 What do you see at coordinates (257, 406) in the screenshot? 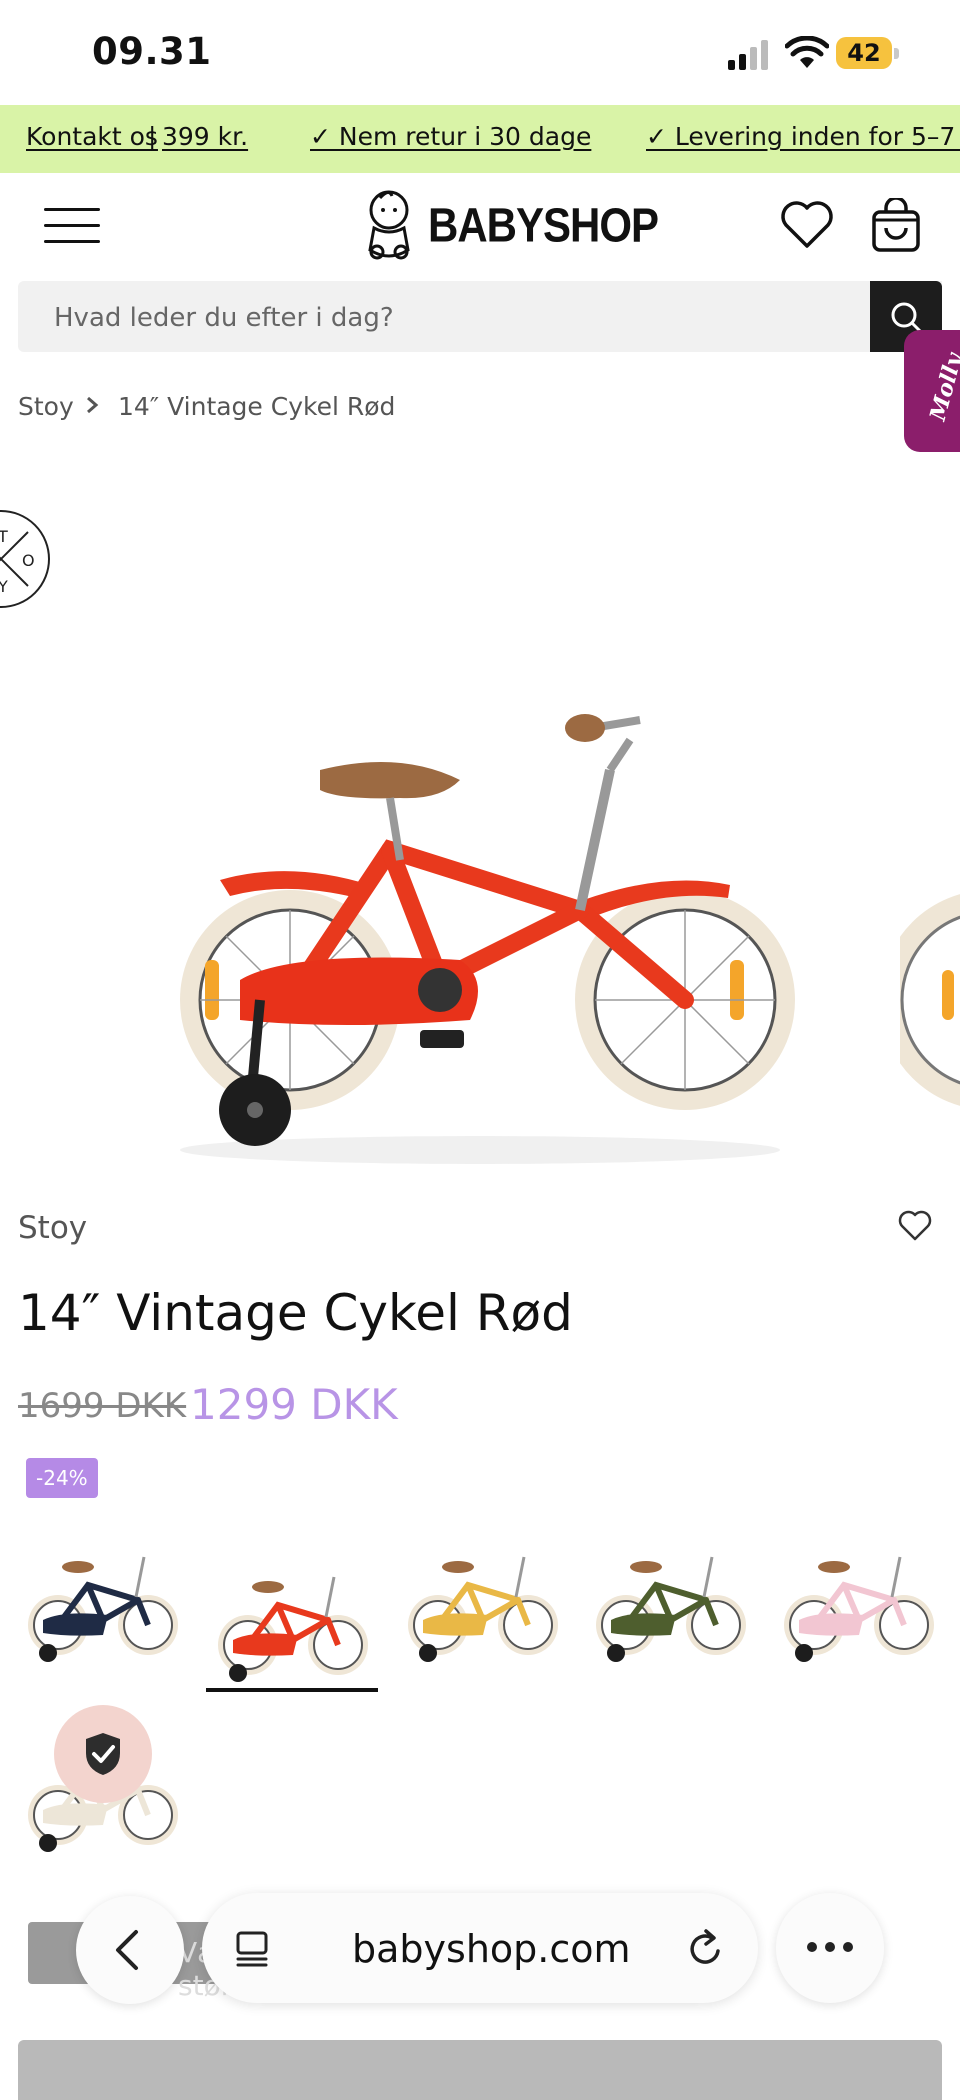
I see `breadcrumb-current: 14″ Vintage Cykel Rød` at bounding box center [257, 406].